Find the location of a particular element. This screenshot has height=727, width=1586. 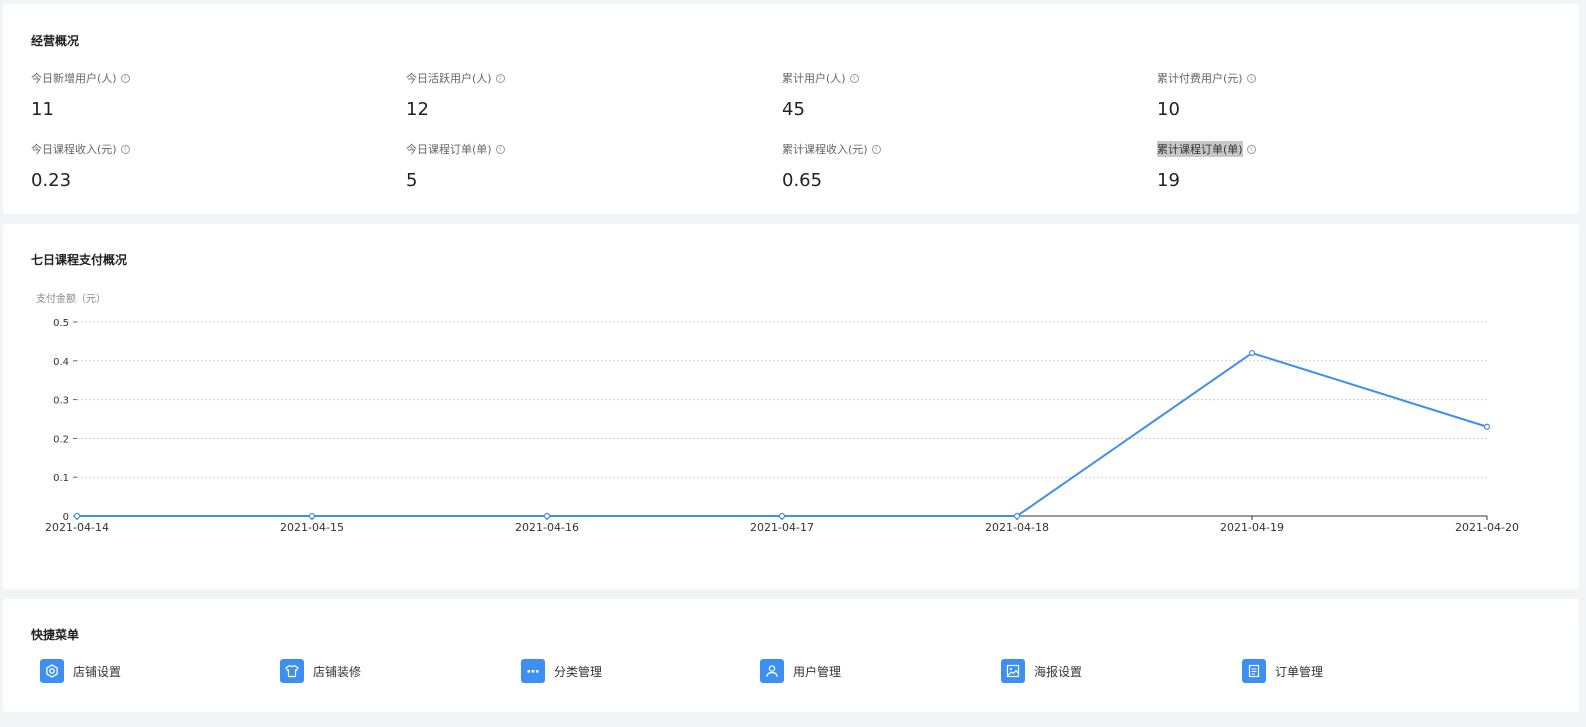

stat-label: 累计用户(人) is located at coordinates (814, 78).